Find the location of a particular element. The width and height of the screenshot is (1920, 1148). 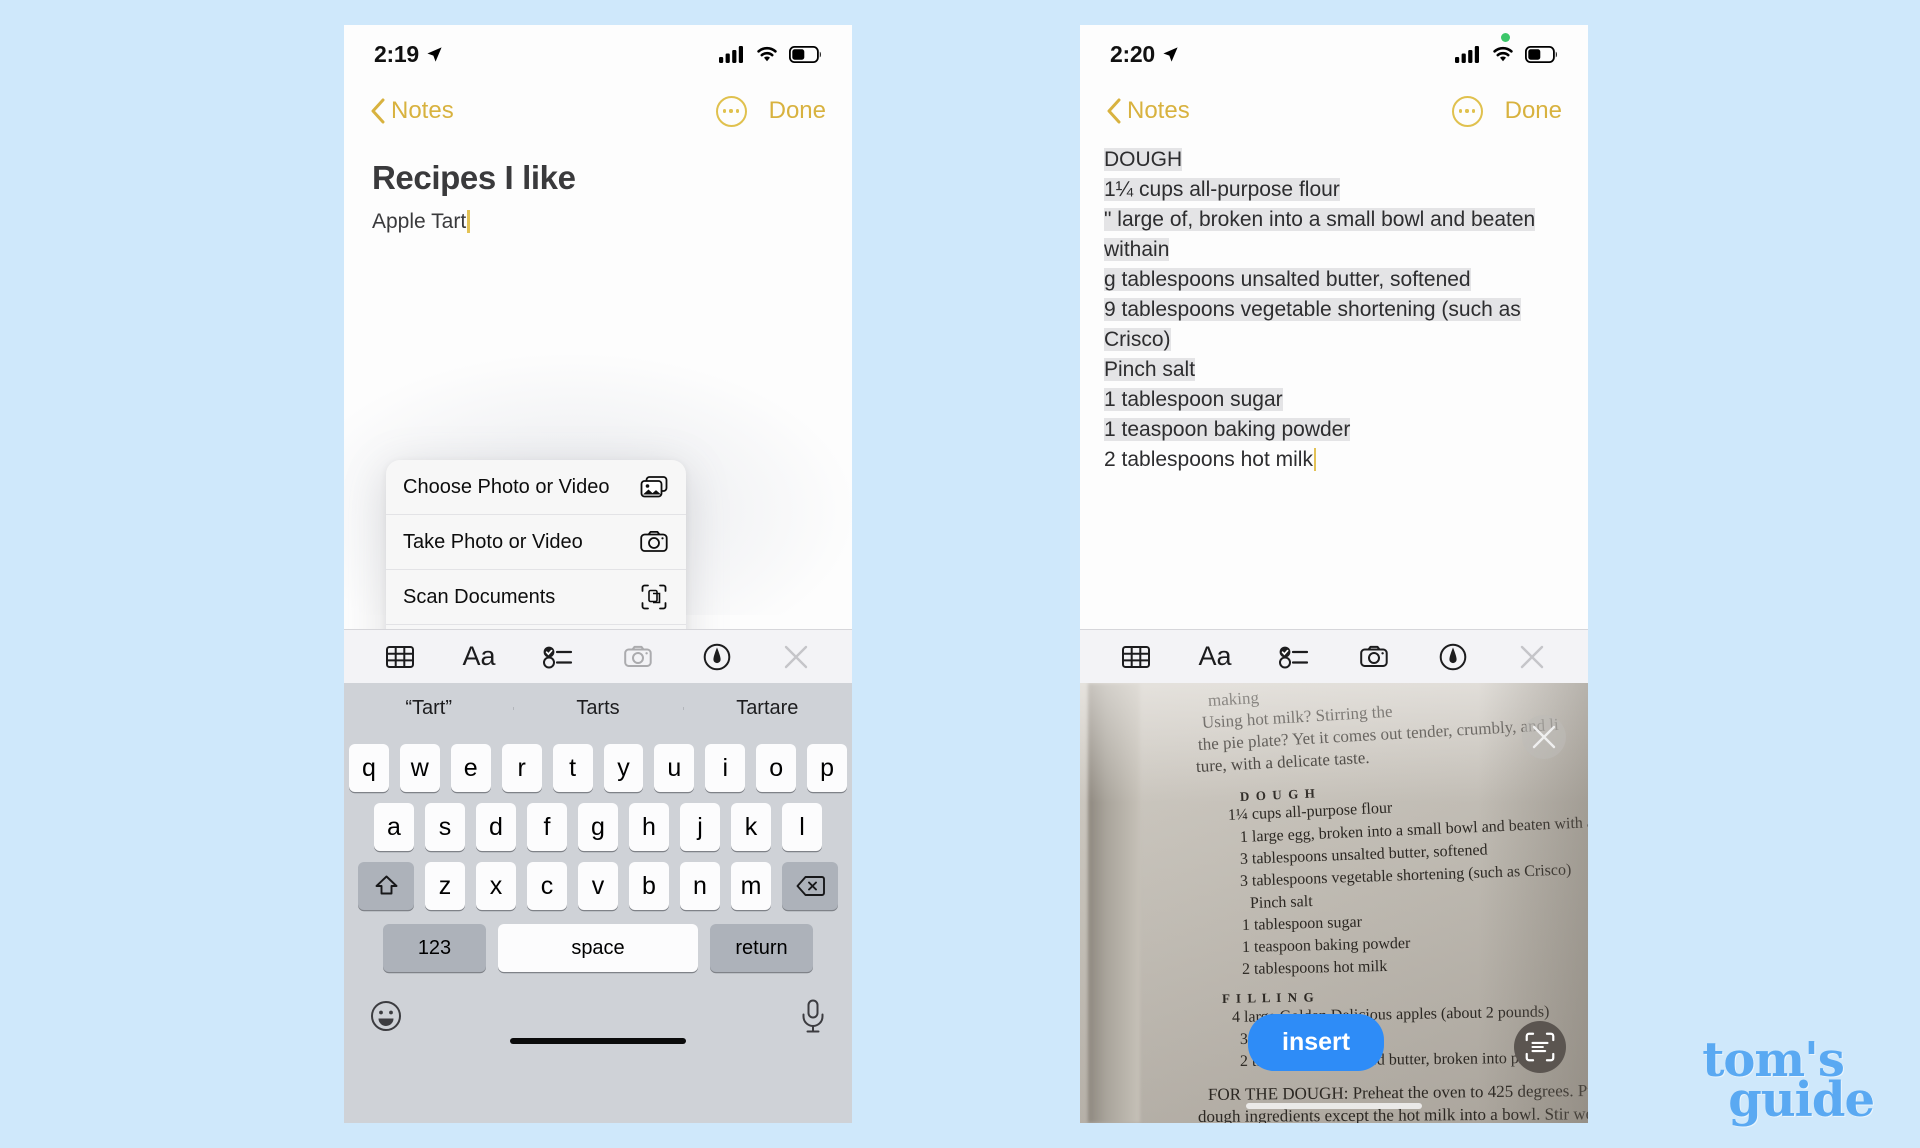

nav-bar-right: Notes Done is located at coordinates (1334, 111).